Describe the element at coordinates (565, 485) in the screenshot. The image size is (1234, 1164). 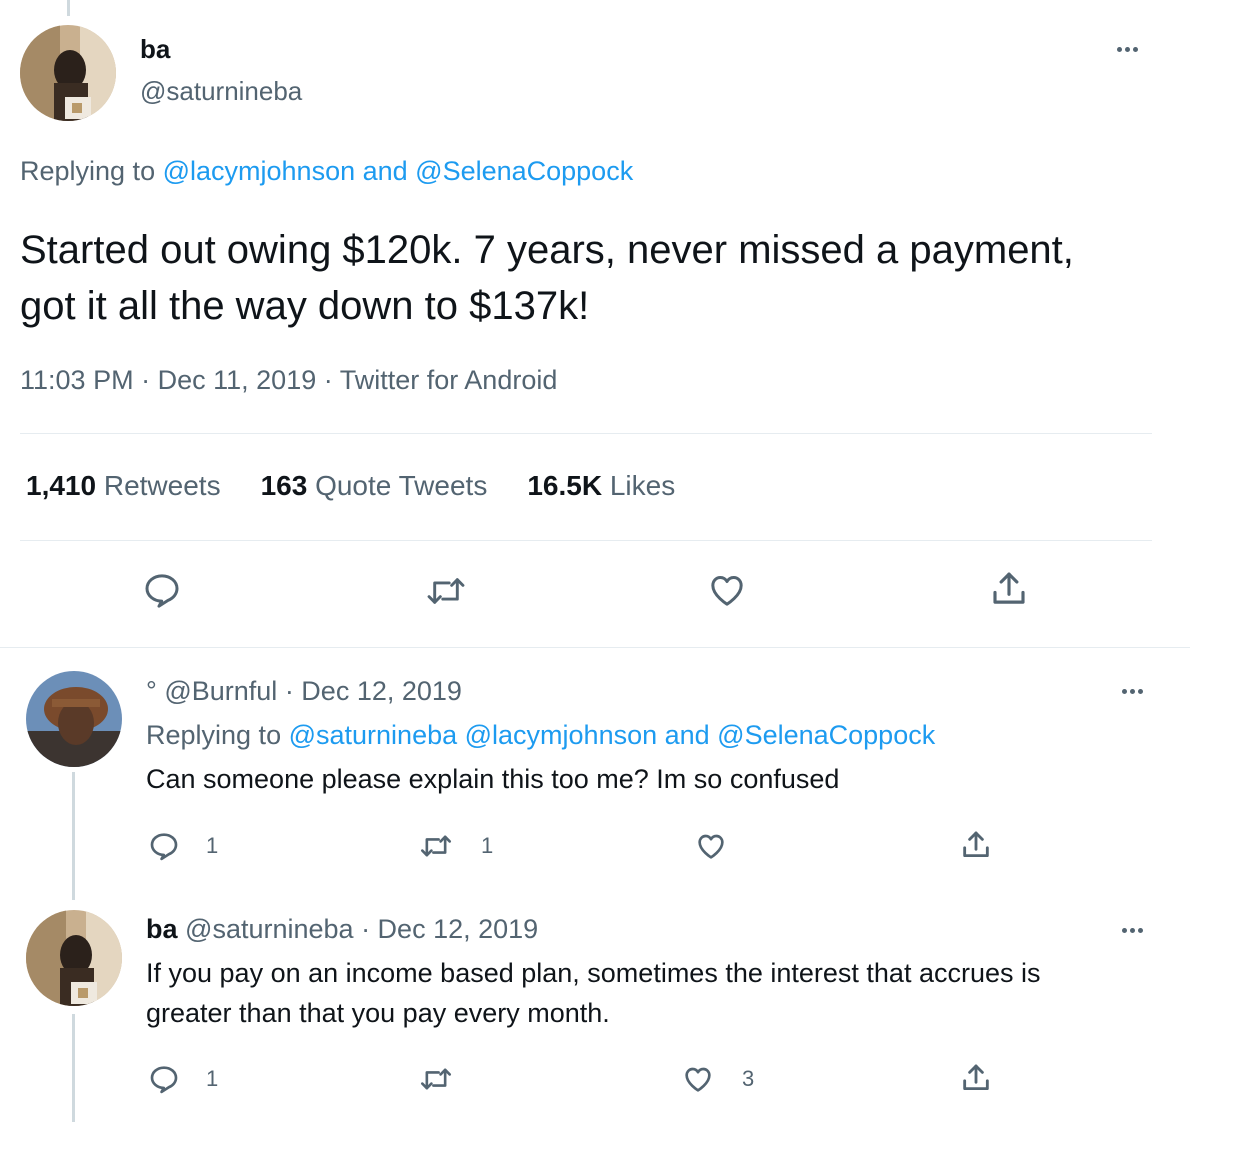
I see `likes-count: 16.5K` at that location.